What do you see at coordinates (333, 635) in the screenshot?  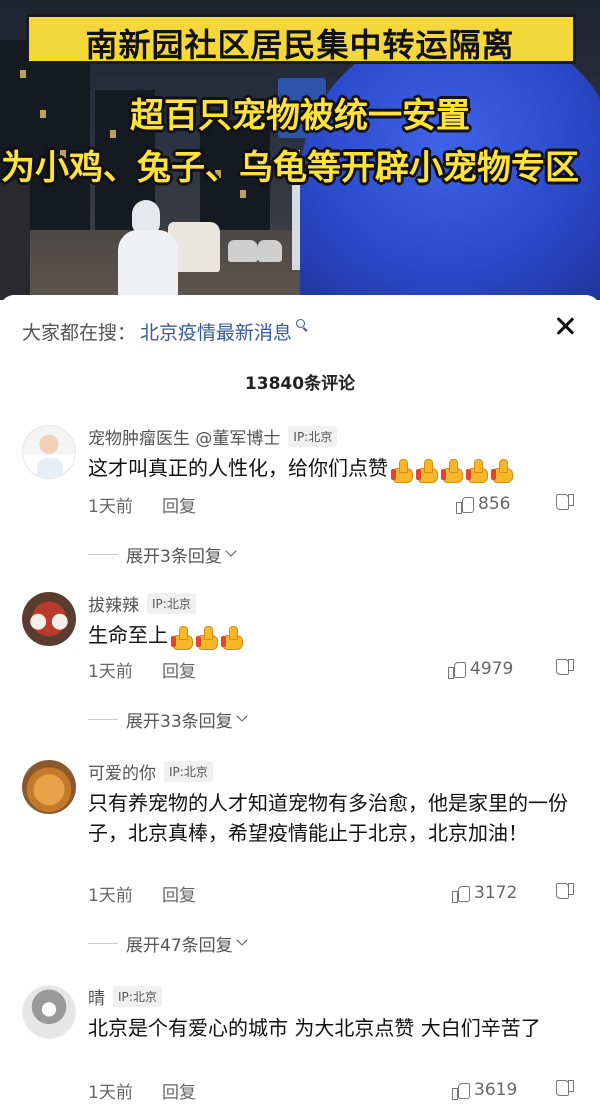 I see `comment-text: 生命至上` at bounding box center [333, 635].